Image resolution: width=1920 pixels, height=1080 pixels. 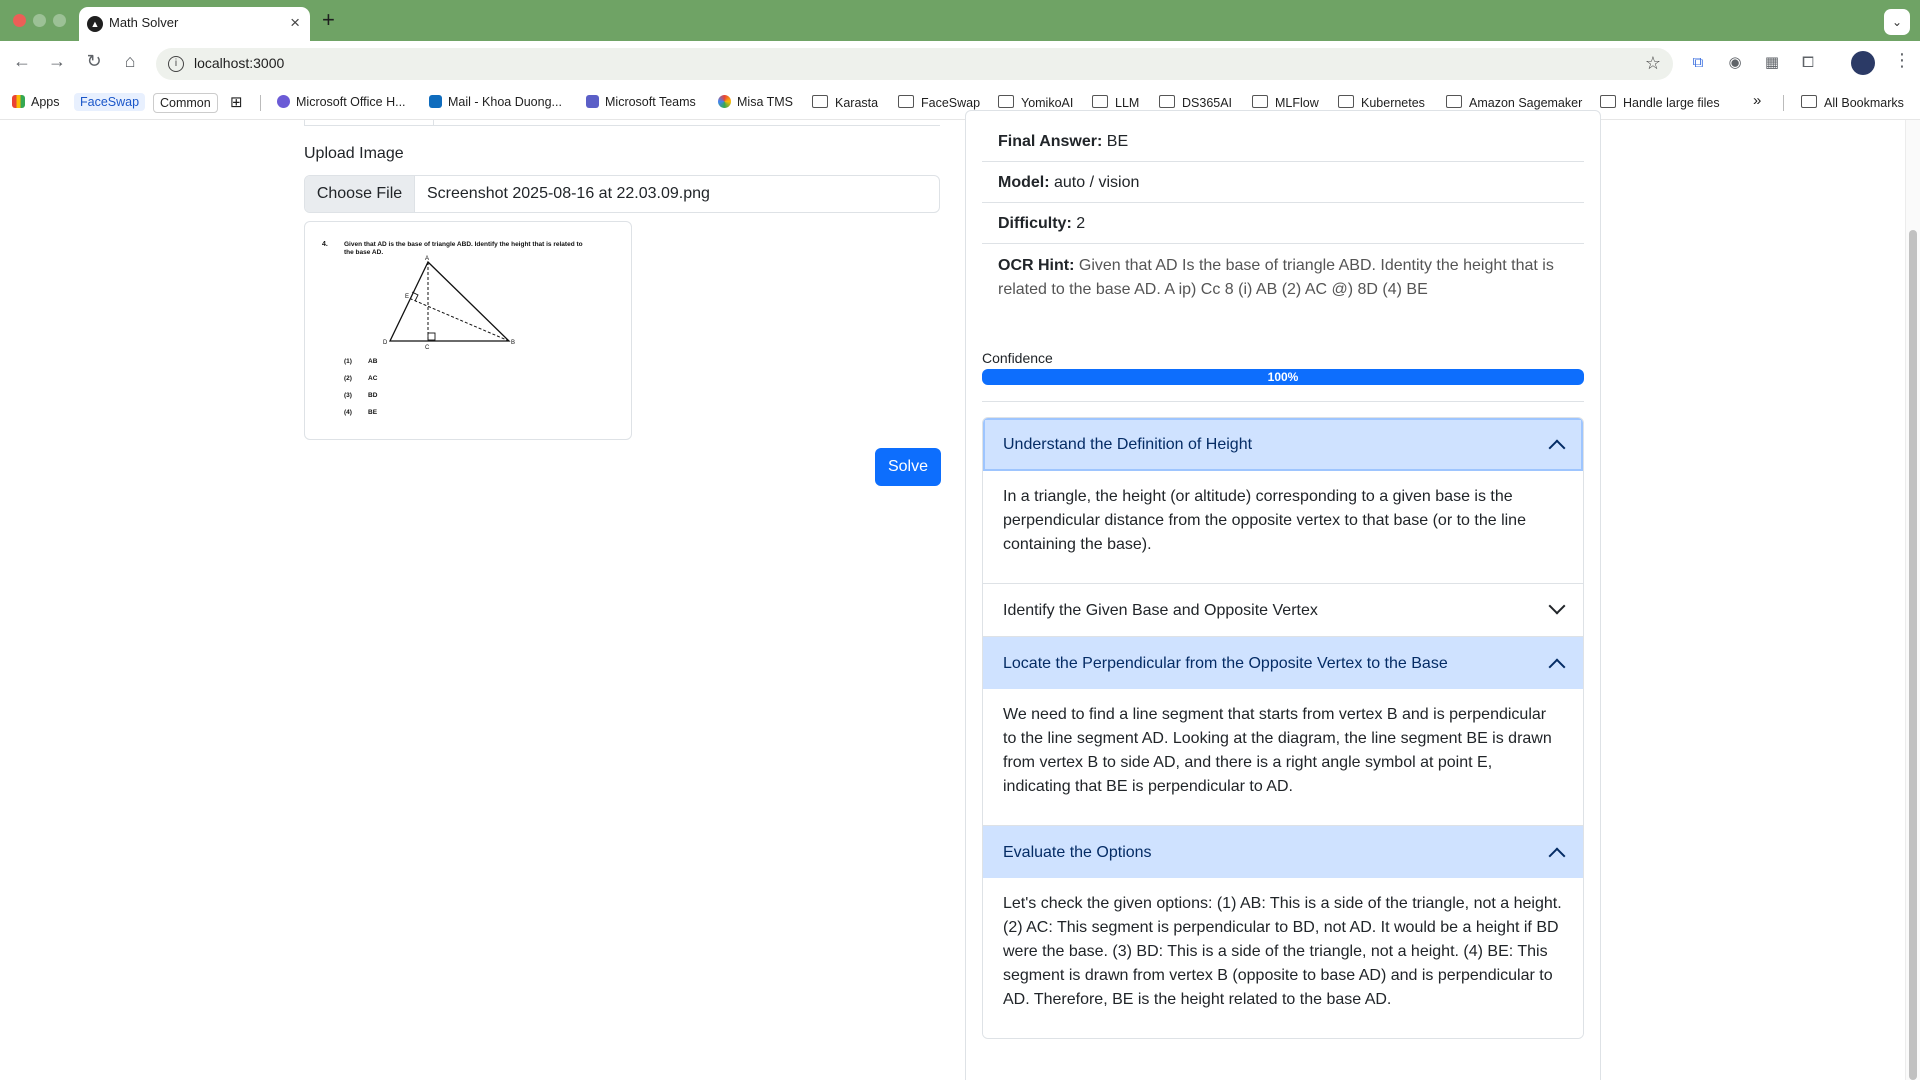 I want to click on final-answer-label: Final Answer:, so click(x=1050, y=141).